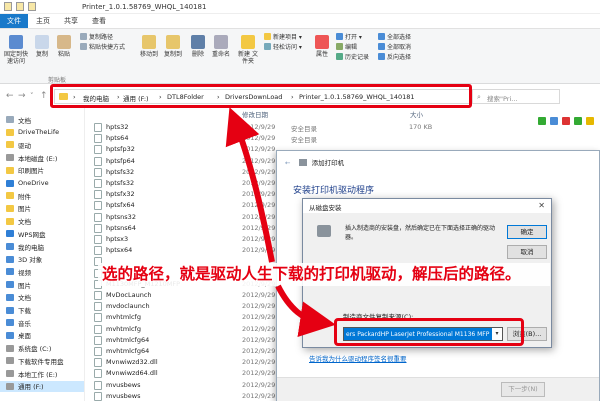  I want to click on arrow-to-path, so click(305, 311).